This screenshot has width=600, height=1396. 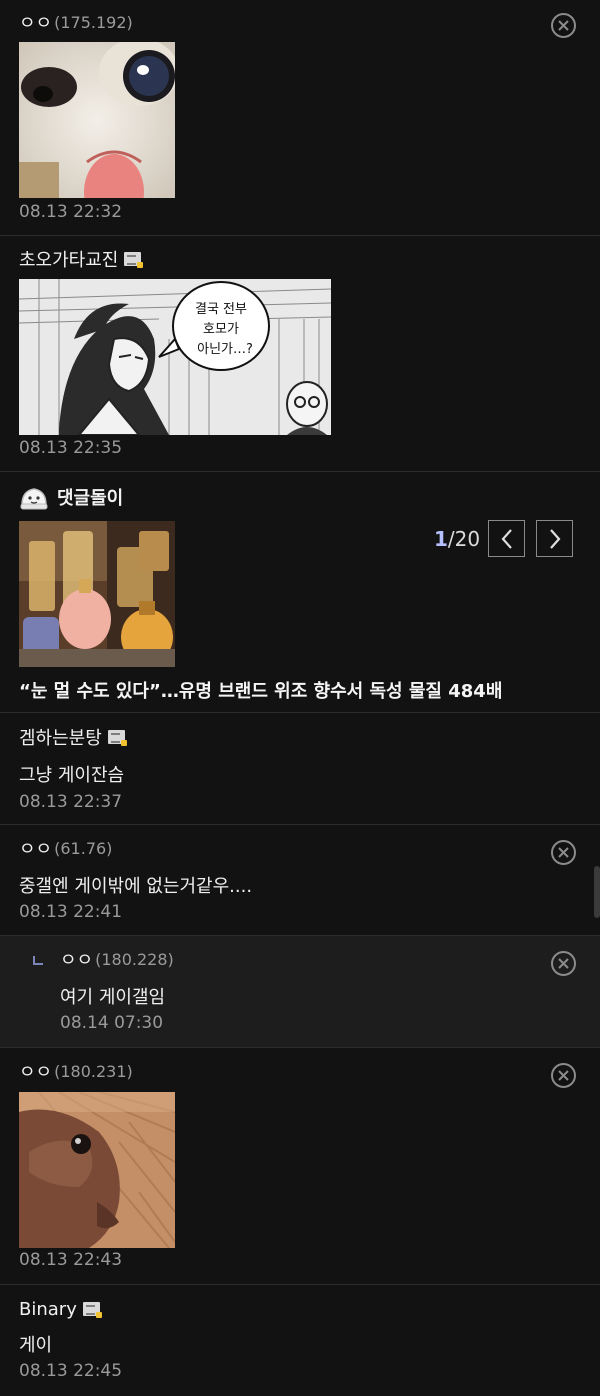 I want to click on next-button, so click(x=554, y=538).